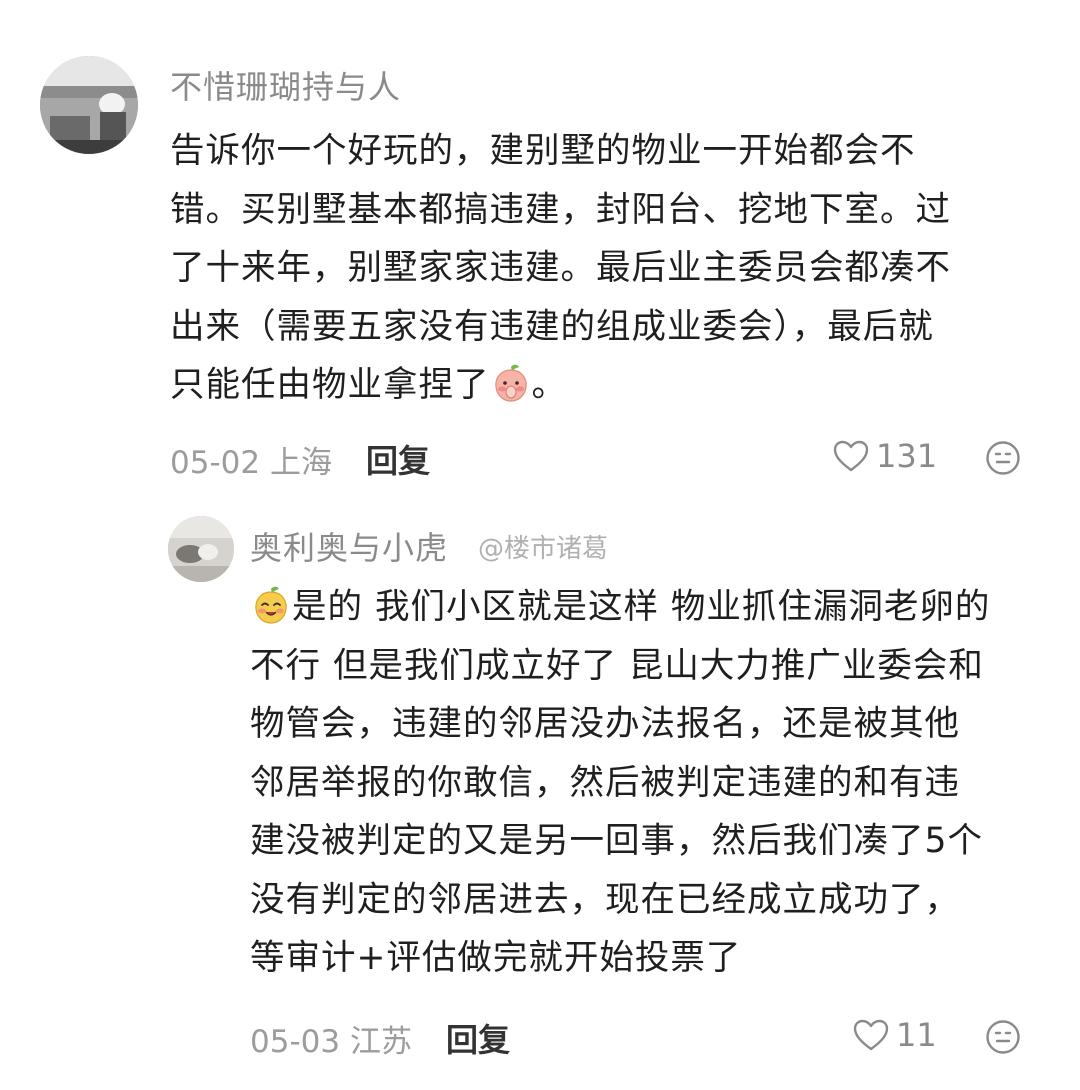 Image resolution: width=1080 pixels, height=1090 pixels. I want to click on comment-username: 奥利奥与小虎, so click(349, 546).